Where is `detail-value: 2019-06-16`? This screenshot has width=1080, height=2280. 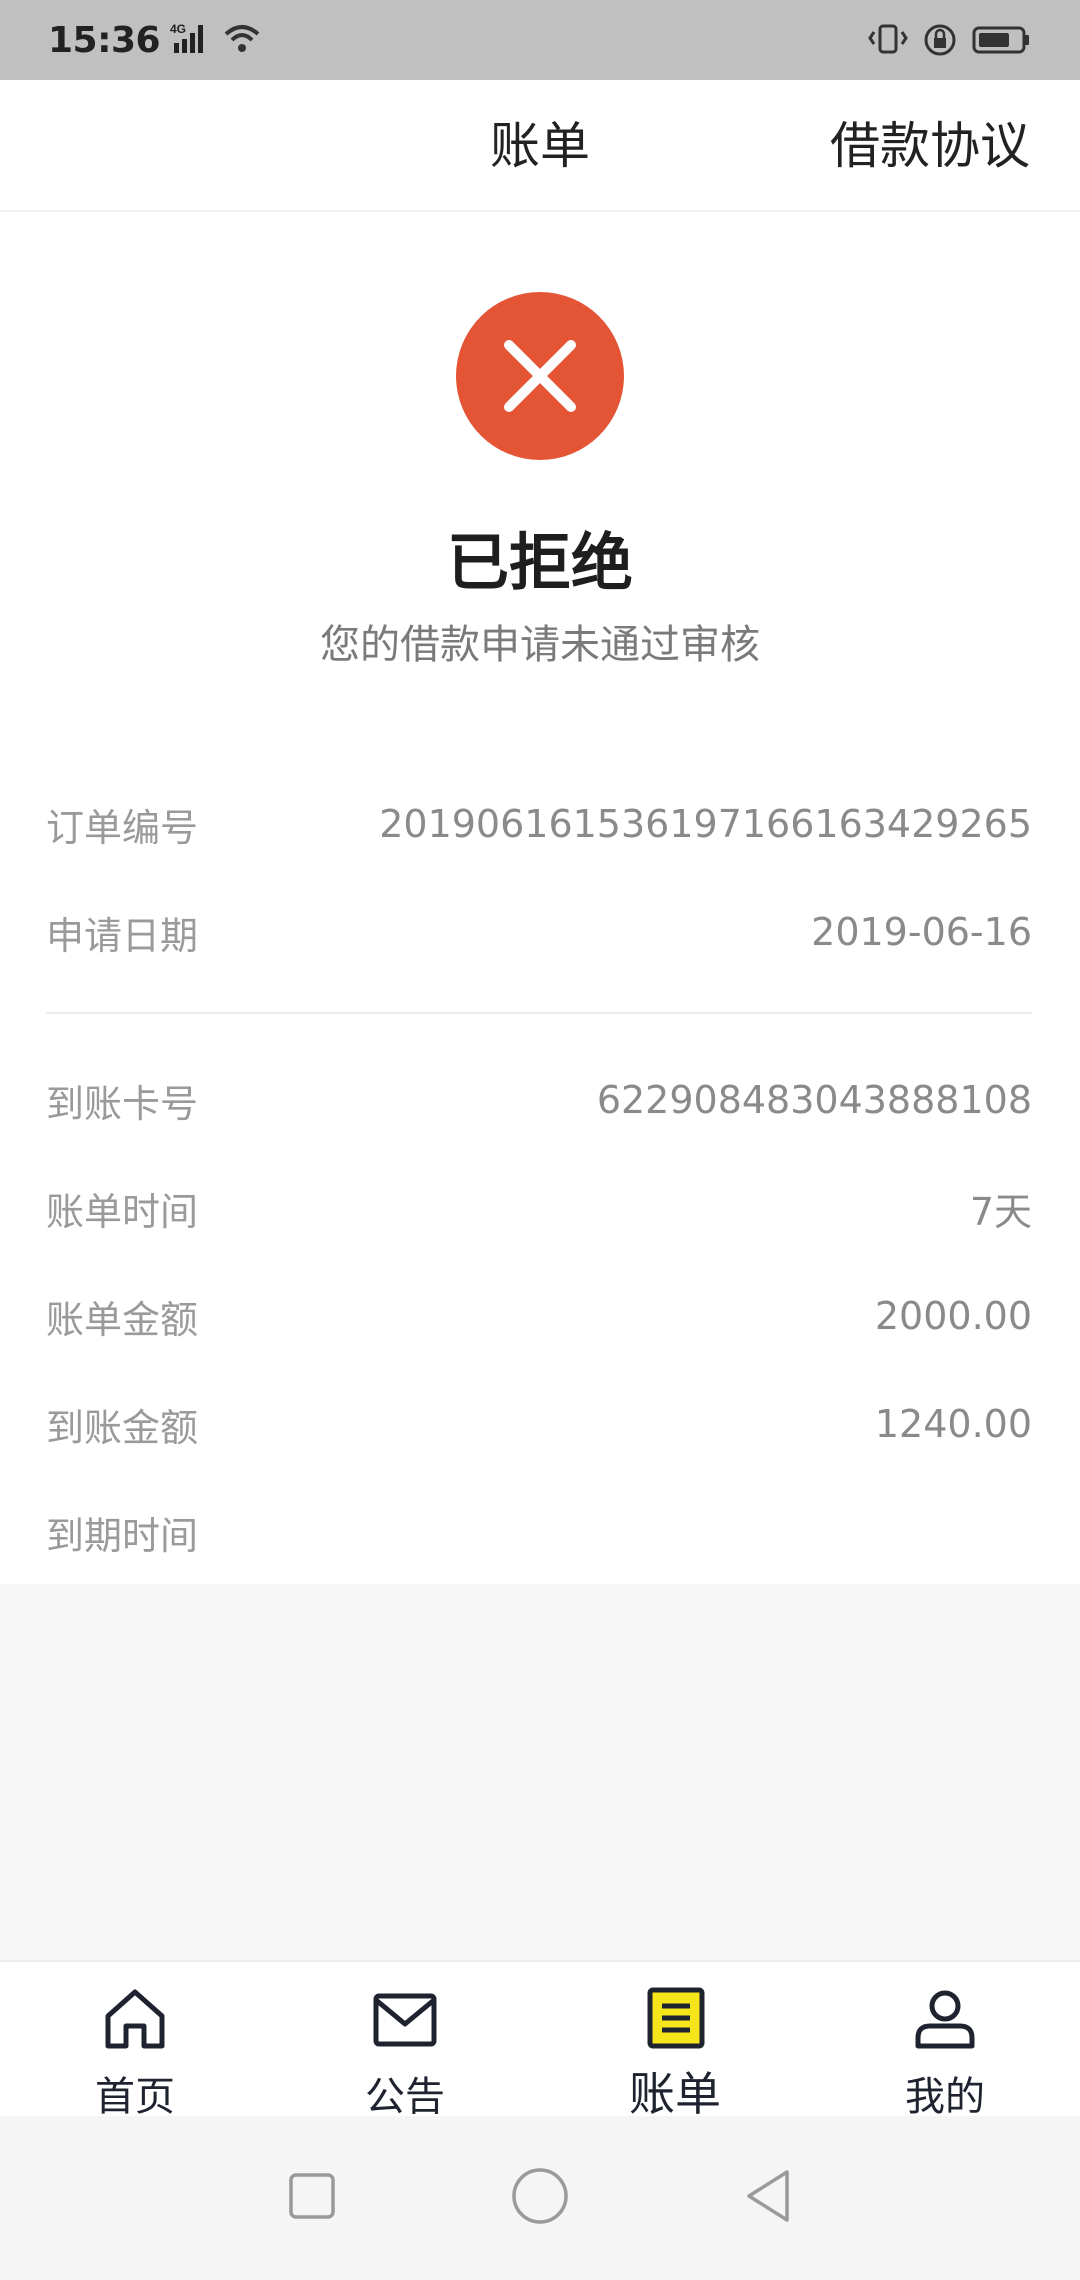
detail-value: 2019-06-16 is located at coordinates (921, 932).